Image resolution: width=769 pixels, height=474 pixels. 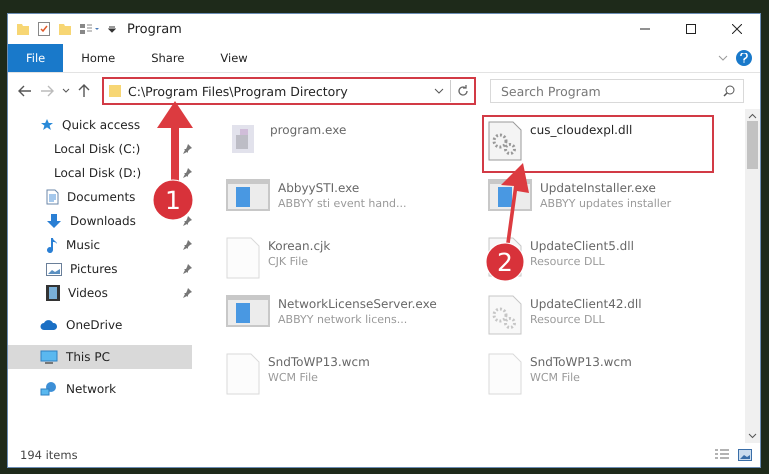 What do you see at coordinates (581, 130) in the screenshot?
I see `file-name: cus_cloudexpl.dll` at bounding box center [581, 130].